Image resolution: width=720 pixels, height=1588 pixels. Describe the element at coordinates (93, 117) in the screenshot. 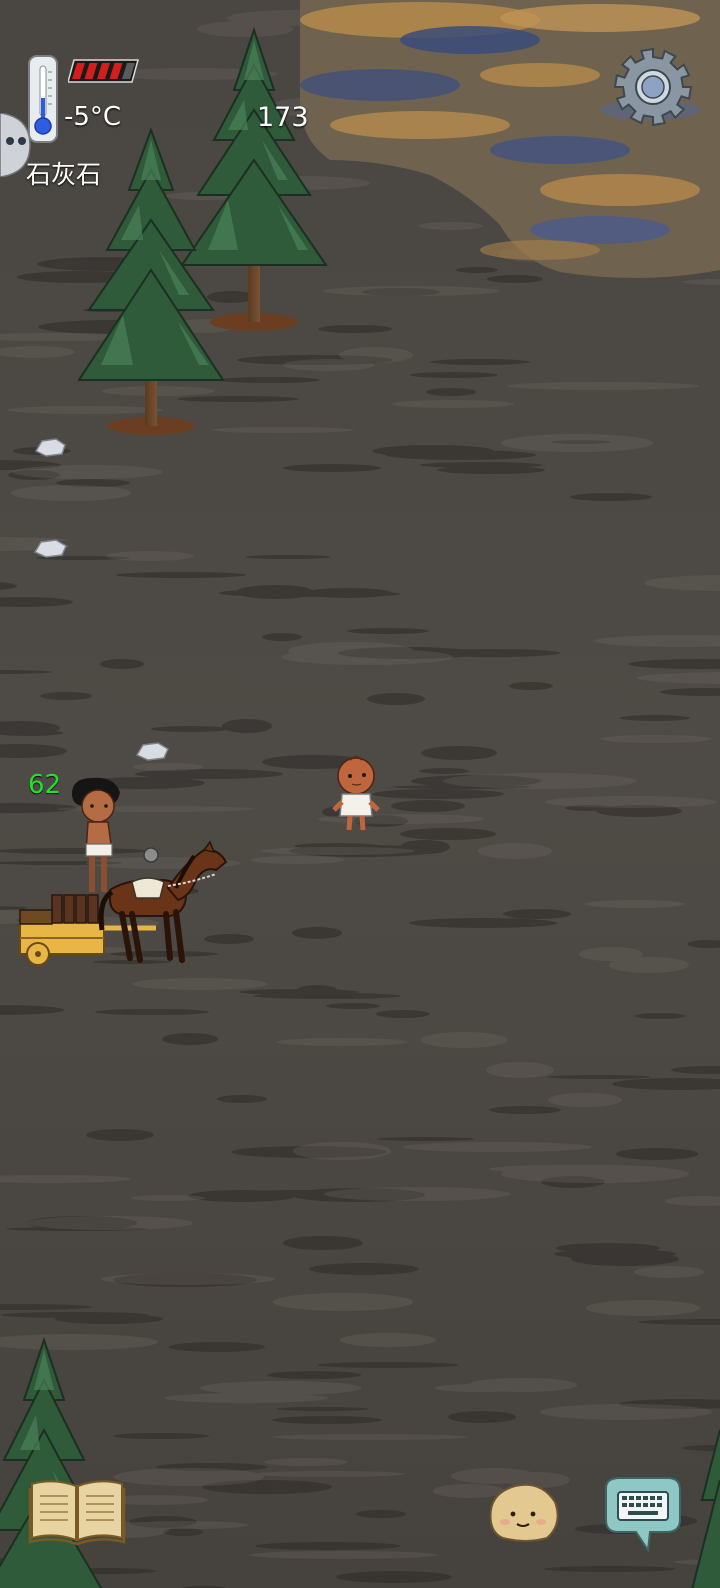

I see `temperature-readout: -5°C` at that location.